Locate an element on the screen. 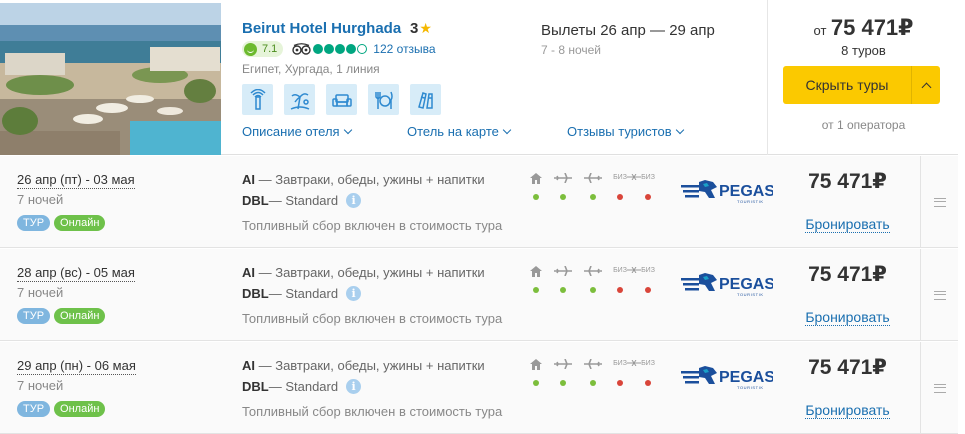 The width and height of the screenshot is (965, 434). included-services: БИЗ БИЗ is located at coordinates (593, 186).